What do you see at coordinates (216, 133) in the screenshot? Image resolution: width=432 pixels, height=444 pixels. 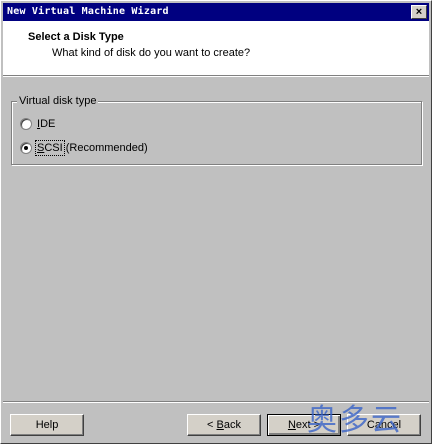 I see `disk-type-group` at bounding box center [216, 133].